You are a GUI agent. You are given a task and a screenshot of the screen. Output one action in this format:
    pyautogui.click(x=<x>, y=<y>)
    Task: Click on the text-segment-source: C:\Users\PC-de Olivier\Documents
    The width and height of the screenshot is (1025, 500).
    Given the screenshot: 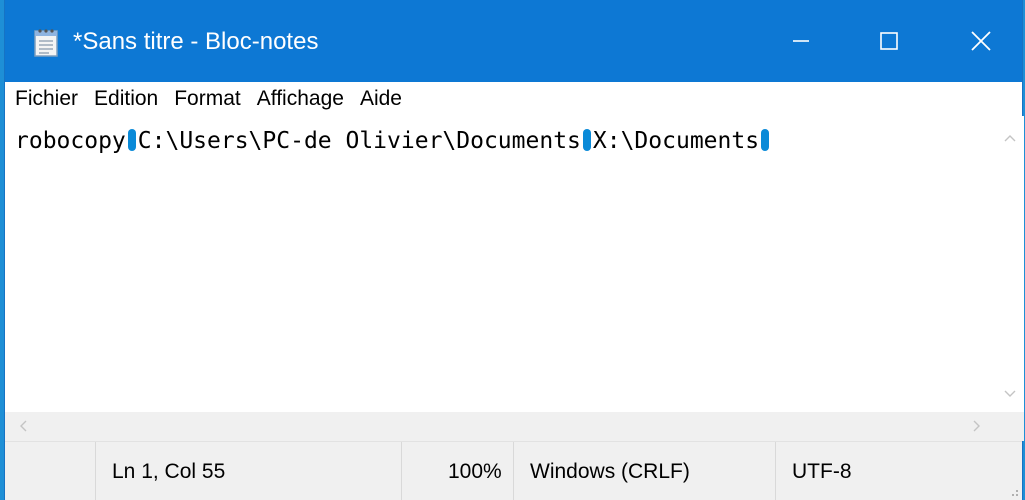 What is the action you would take?
    pyautogui.click(x=359, y=141)
    